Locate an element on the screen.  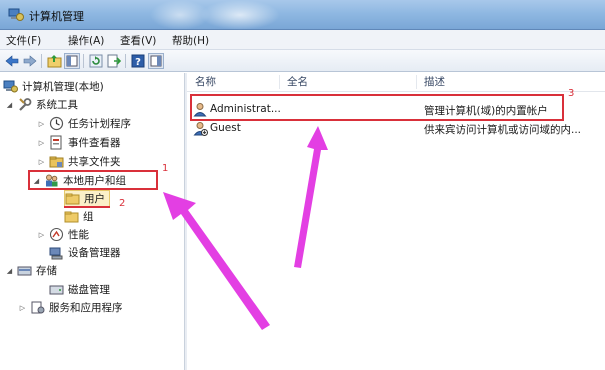
arrow-to-administrator is located at coordinates (311, 197).